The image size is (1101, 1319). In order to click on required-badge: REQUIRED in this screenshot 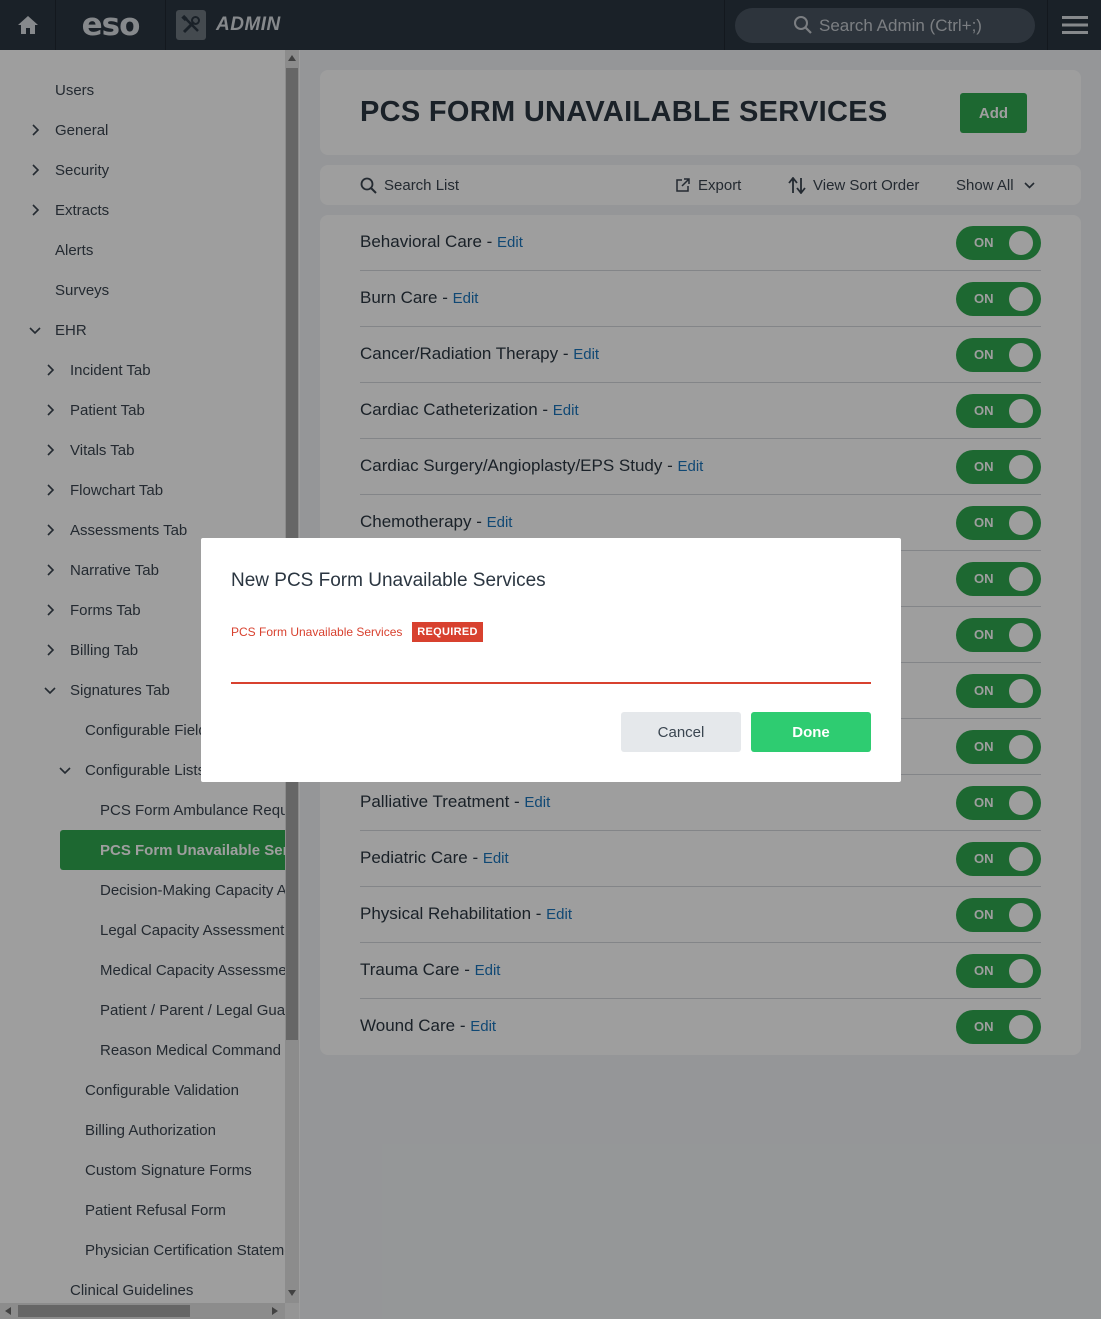, I will do `click(447, 632)`.